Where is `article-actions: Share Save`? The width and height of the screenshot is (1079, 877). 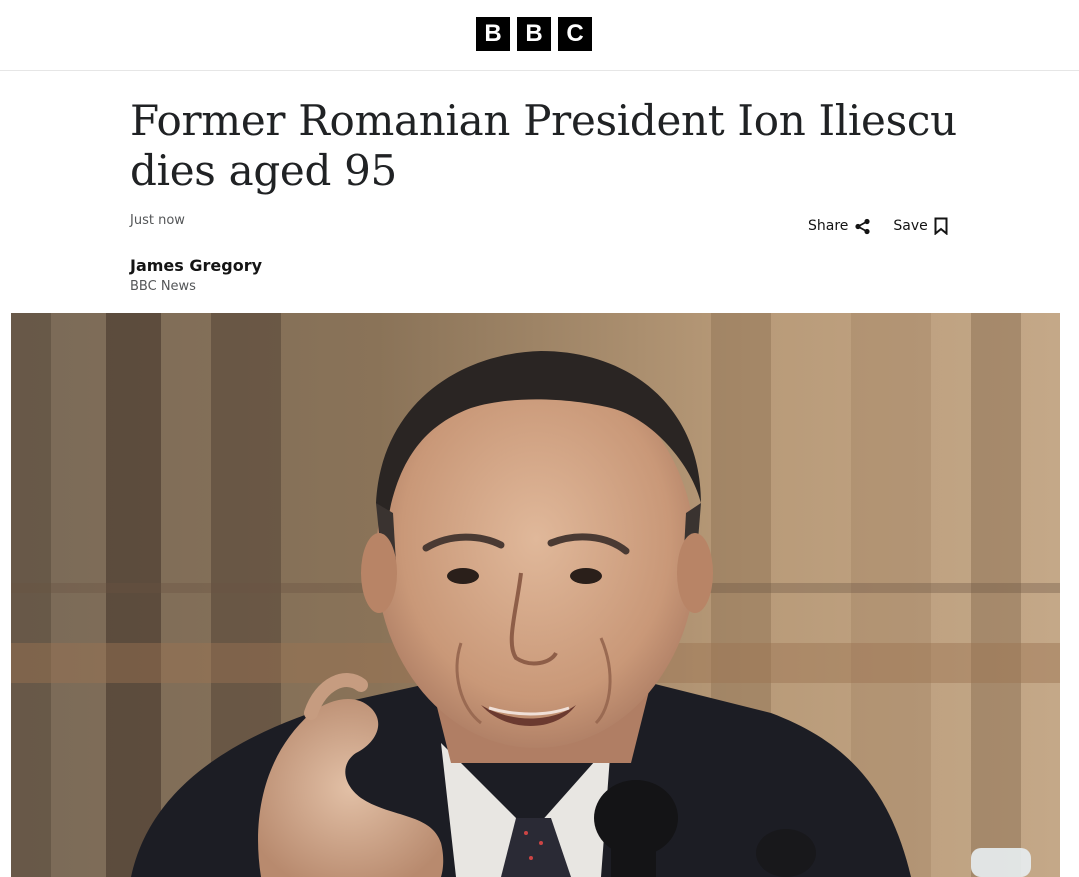 article-actions: Share Save is located at coordinates (878, 226).